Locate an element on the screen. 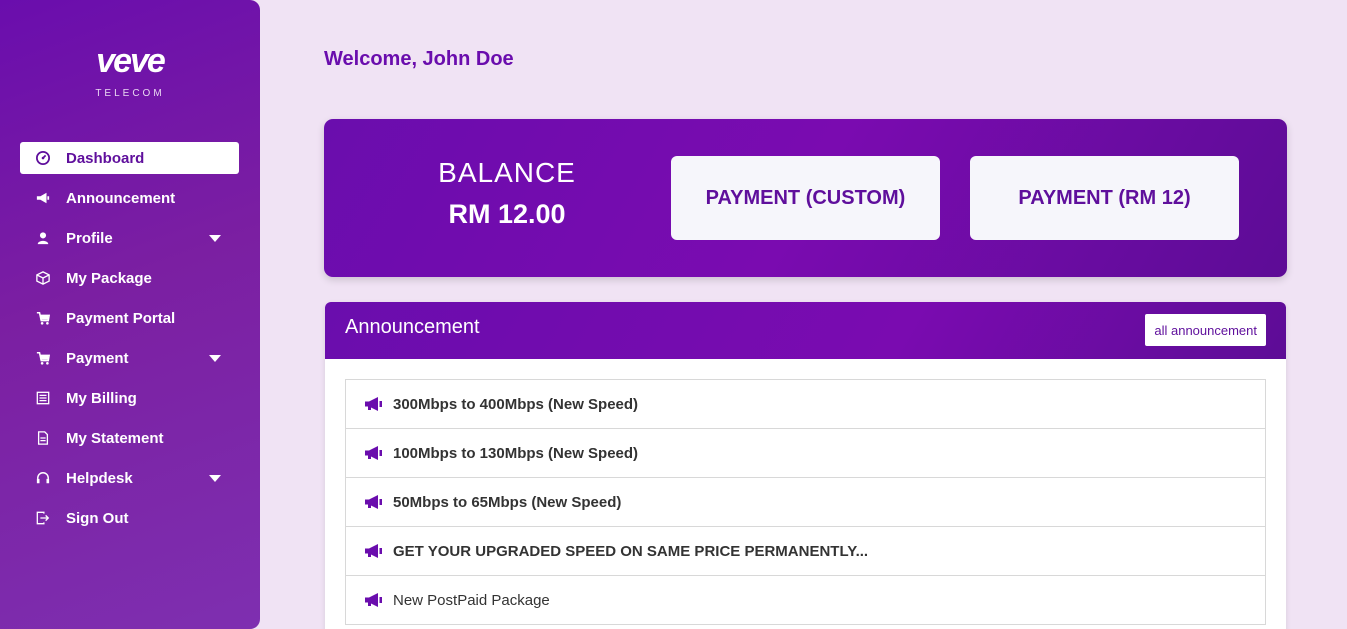 The width and height of the screenshot is (1347, 629). sidebar-item-my-billing: My Billing is located at coordinates (129, 398).